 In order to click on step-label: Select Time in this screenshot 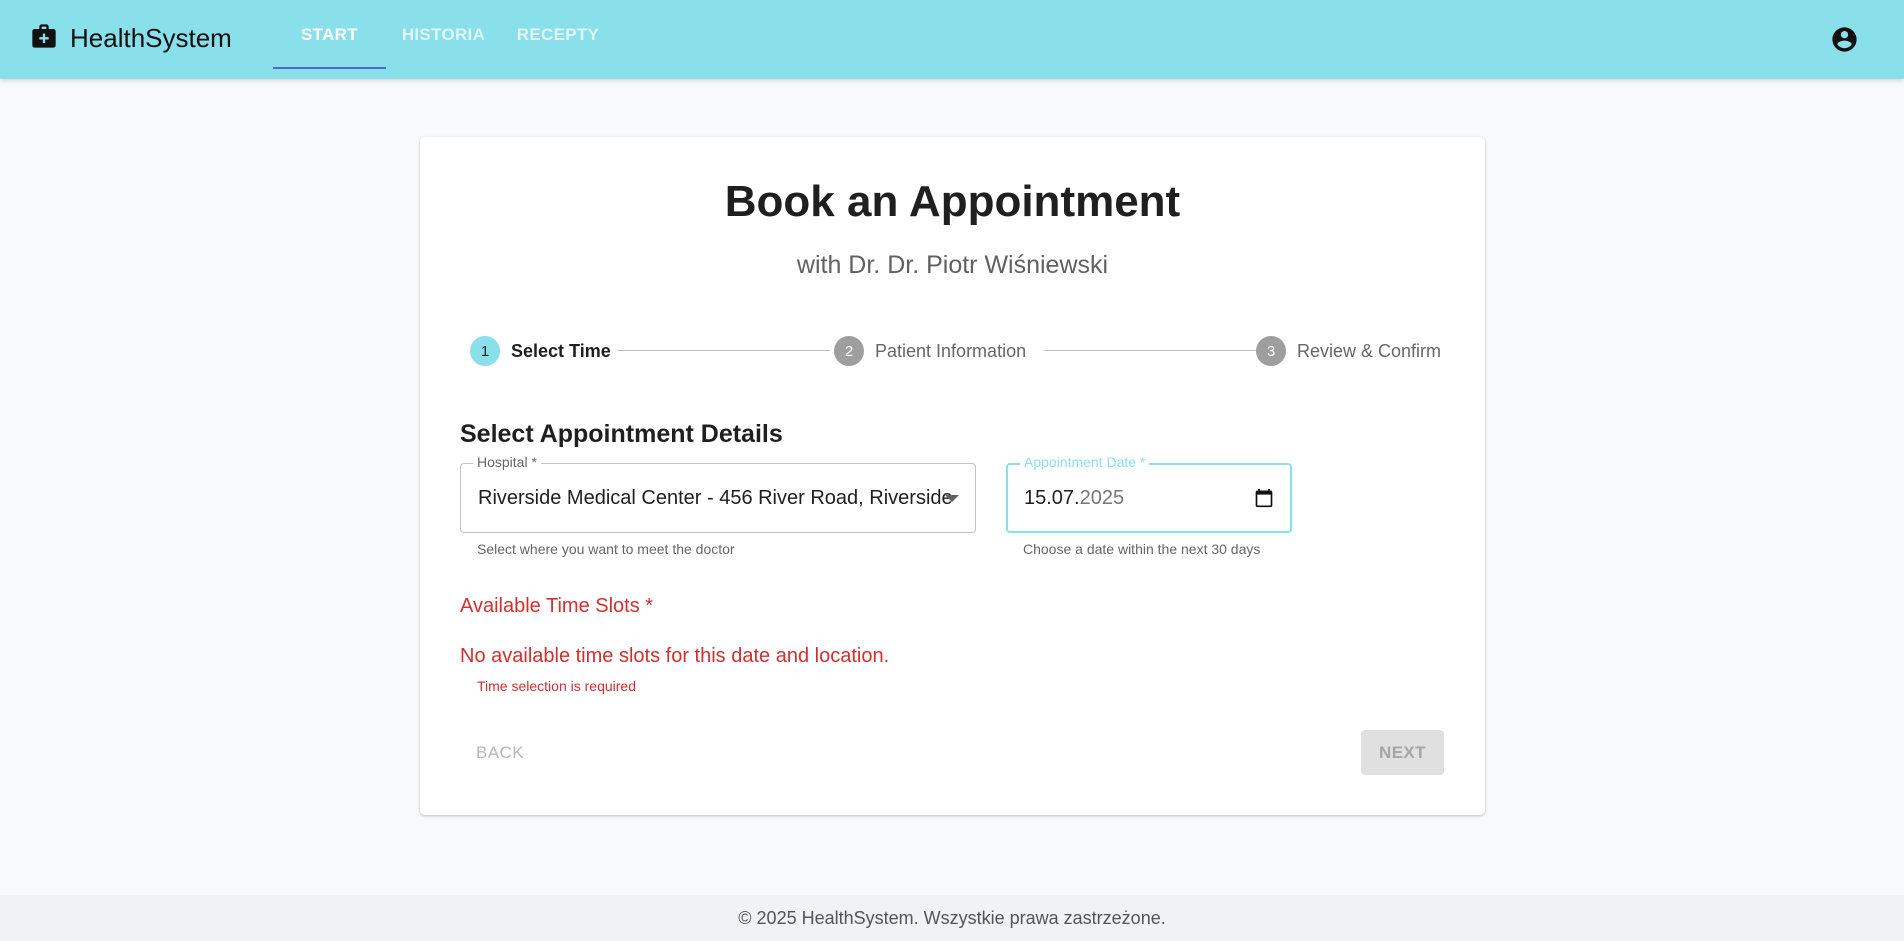, I will do `click(561, 350)`.